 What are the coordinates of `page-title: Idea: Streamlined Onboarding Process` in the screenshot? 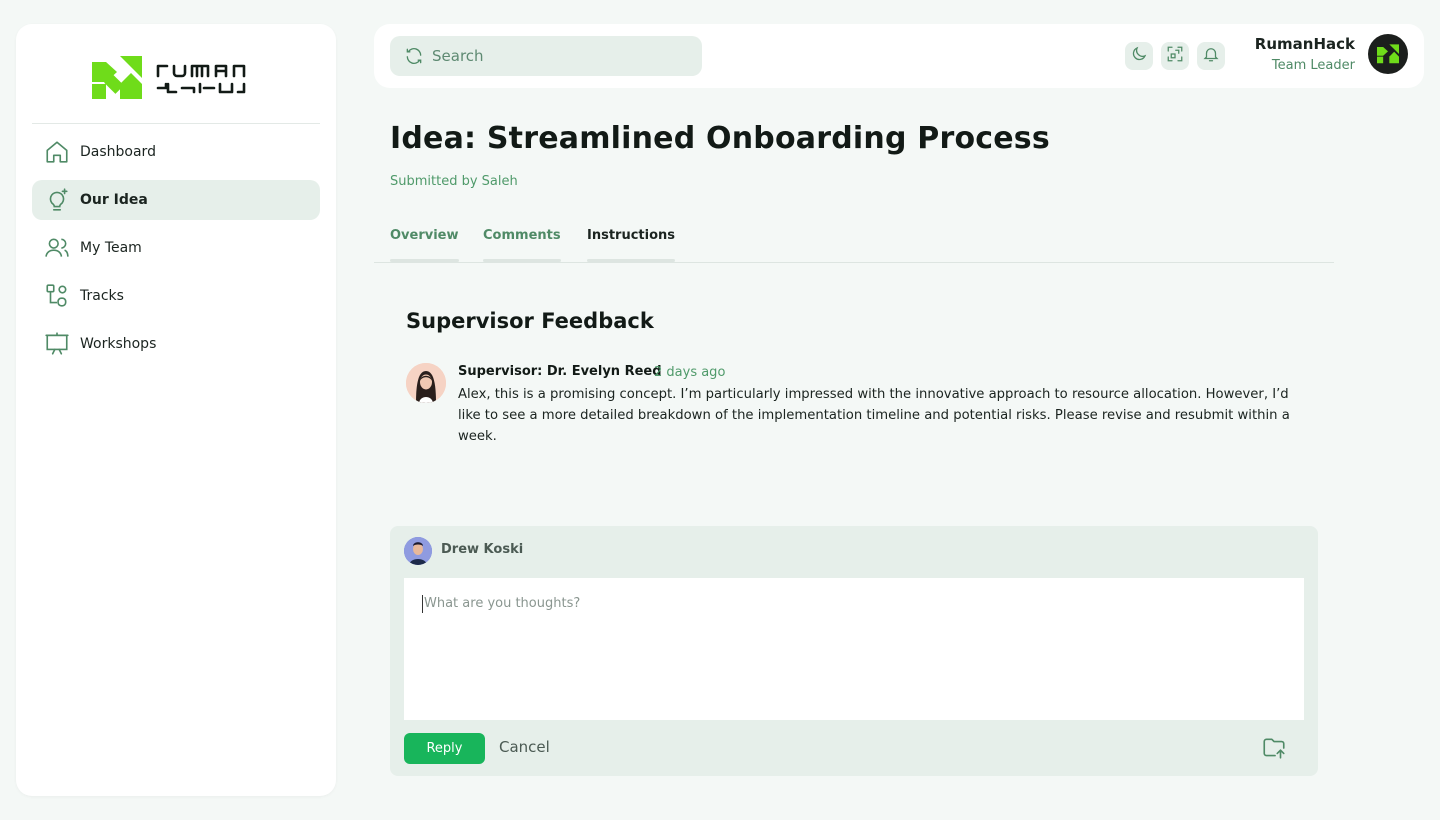 It's located at (720, 138).